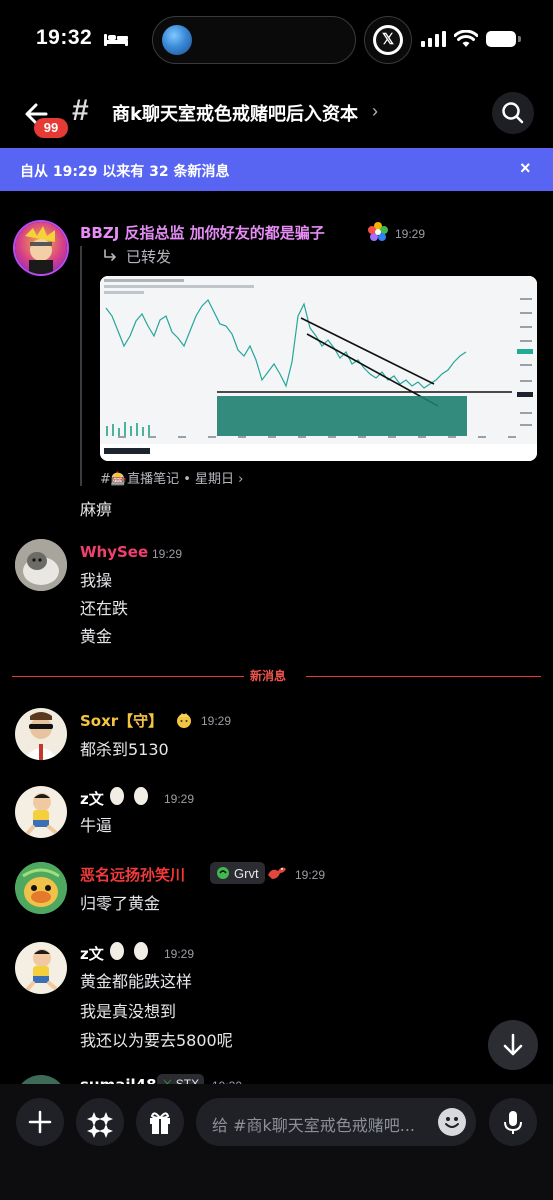 Image resolution: width=553 pixels, height=1200 pixels. Describe the element at coordinates (202, 232) in the screenshot. I see `username: BBZJ 反指总监 加你好友的都是骗子` at that location.